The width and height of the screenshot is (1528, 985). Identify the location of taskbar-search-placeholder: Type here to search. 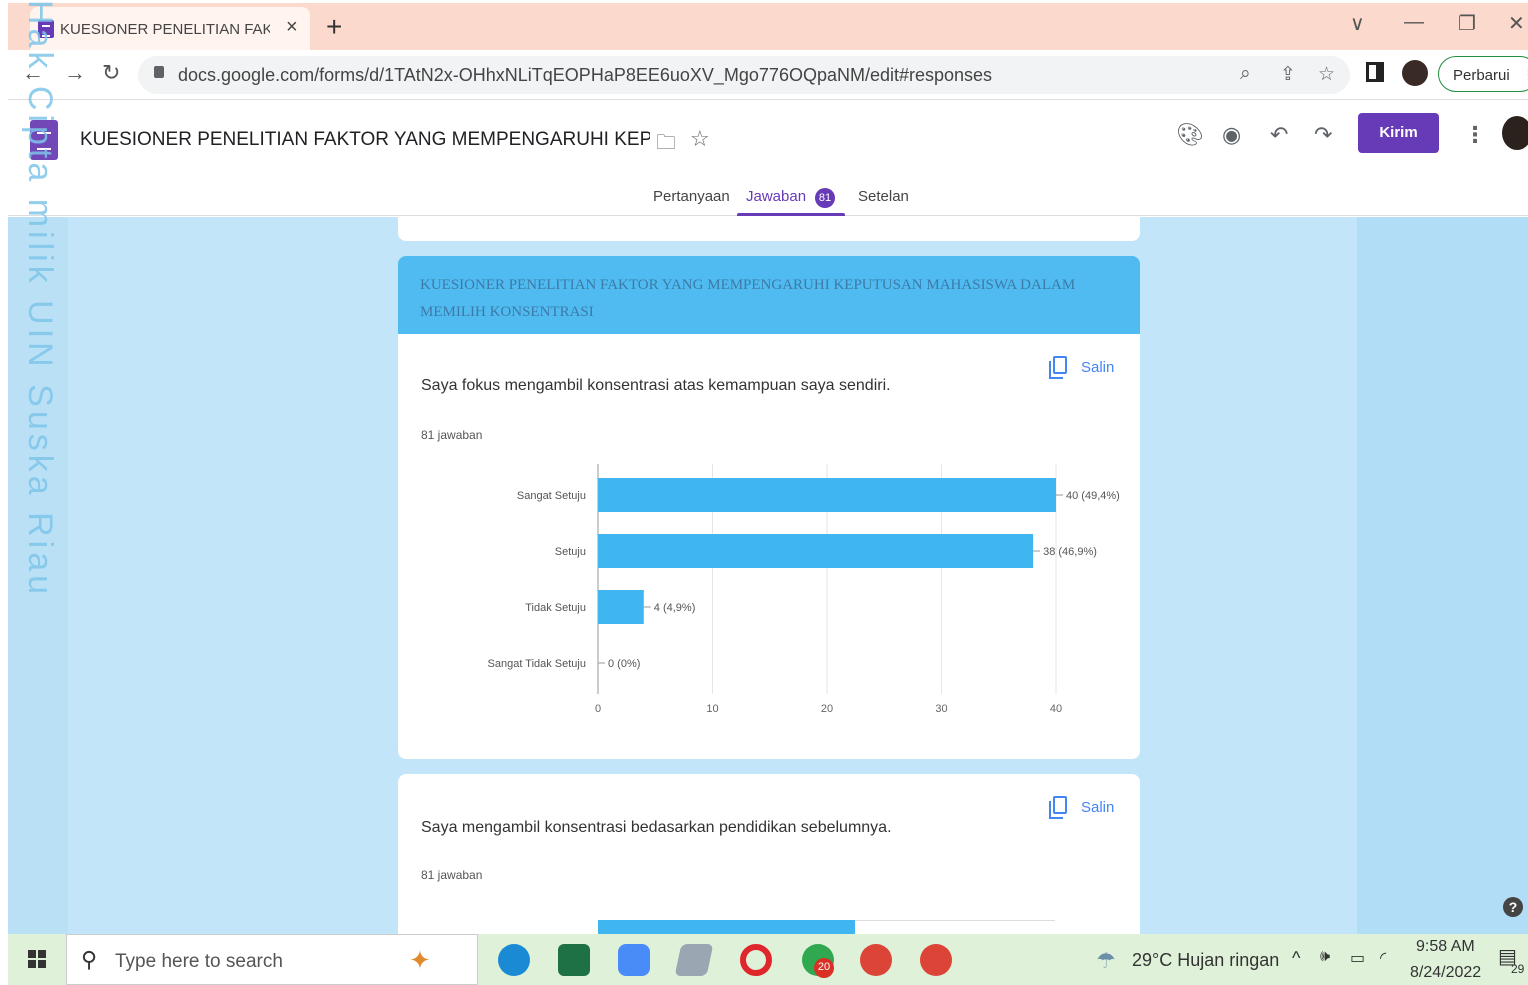
(199, 962).